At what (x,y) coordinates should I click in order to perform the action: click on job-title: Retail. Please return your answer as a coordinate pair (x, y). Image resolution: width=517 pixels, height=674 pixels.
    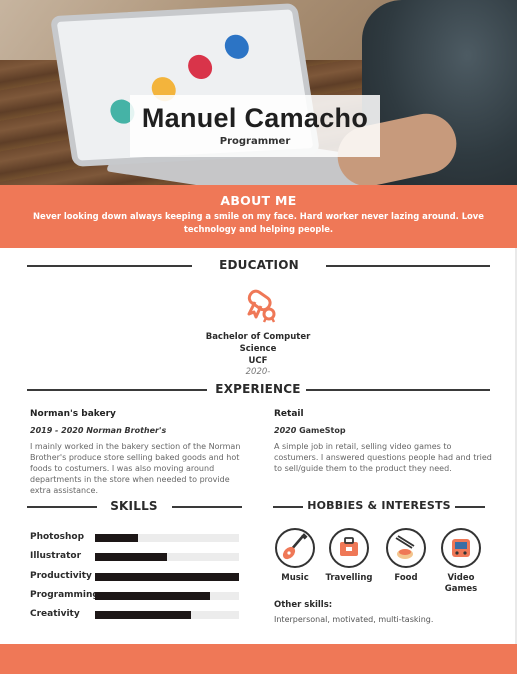
    Looking at the image, I should click on (289, 414).